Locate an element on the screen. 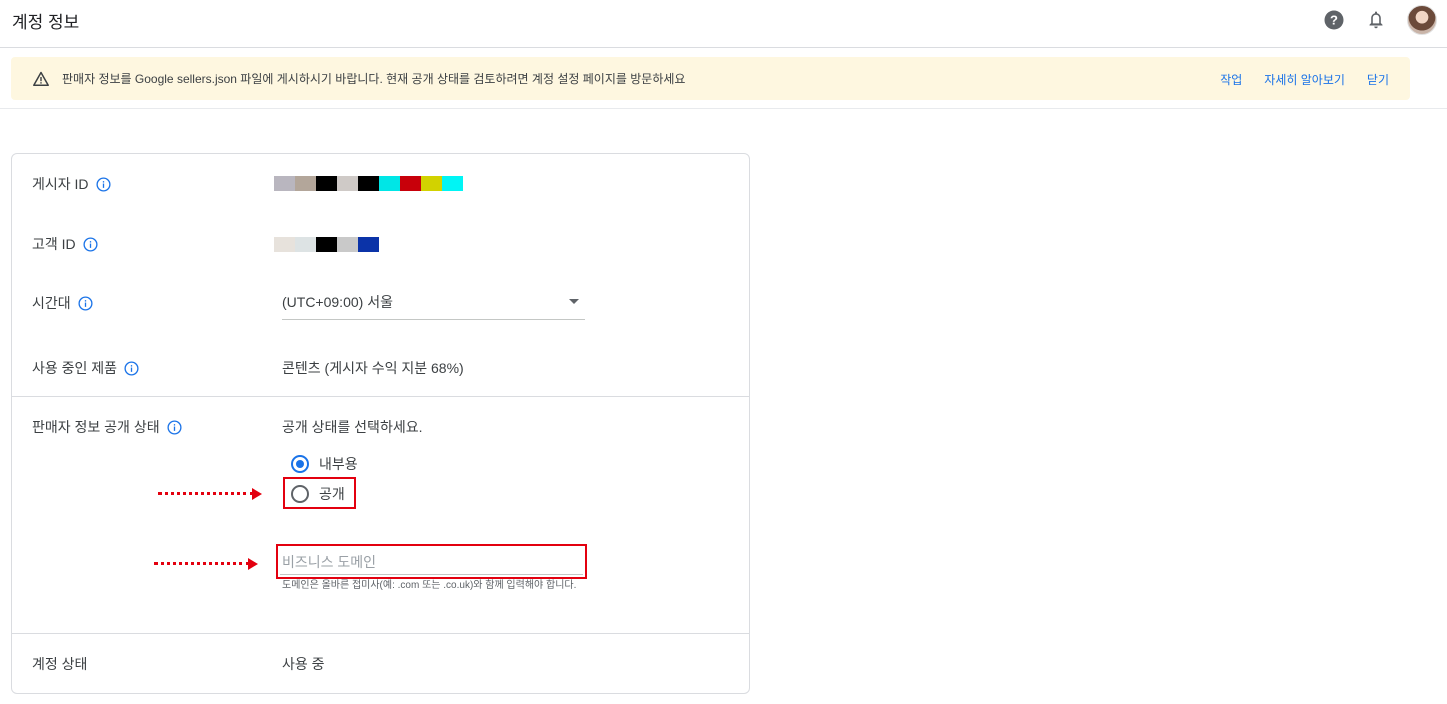 Image resolution: width=1447 pixels, height=704 pixels. account-status-row: 계정 상태 is located at coordinates (59, 664).